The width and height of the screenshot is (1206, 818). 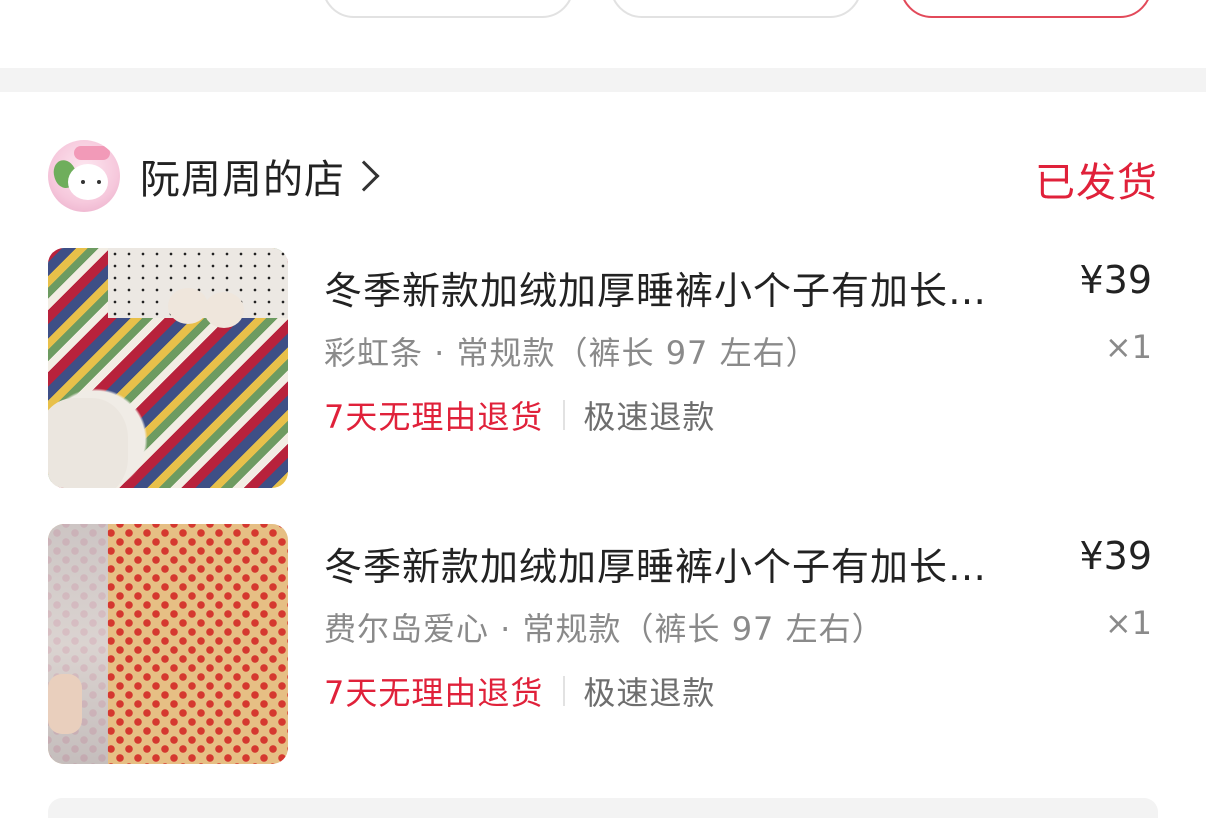 What do you see at coordinates (603, 80) in the screenshot?
I see `section-divider` at bounding box center [603, 80].